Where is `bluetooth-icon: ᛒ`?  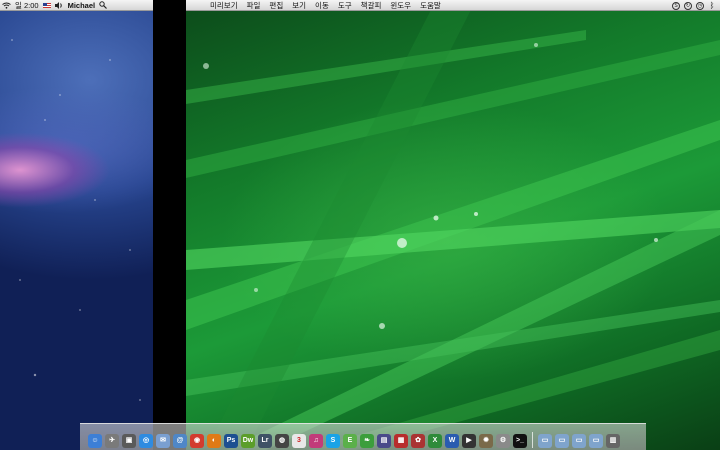
bluetooth-icon: ᛒ is located at coordinates (712, 5).